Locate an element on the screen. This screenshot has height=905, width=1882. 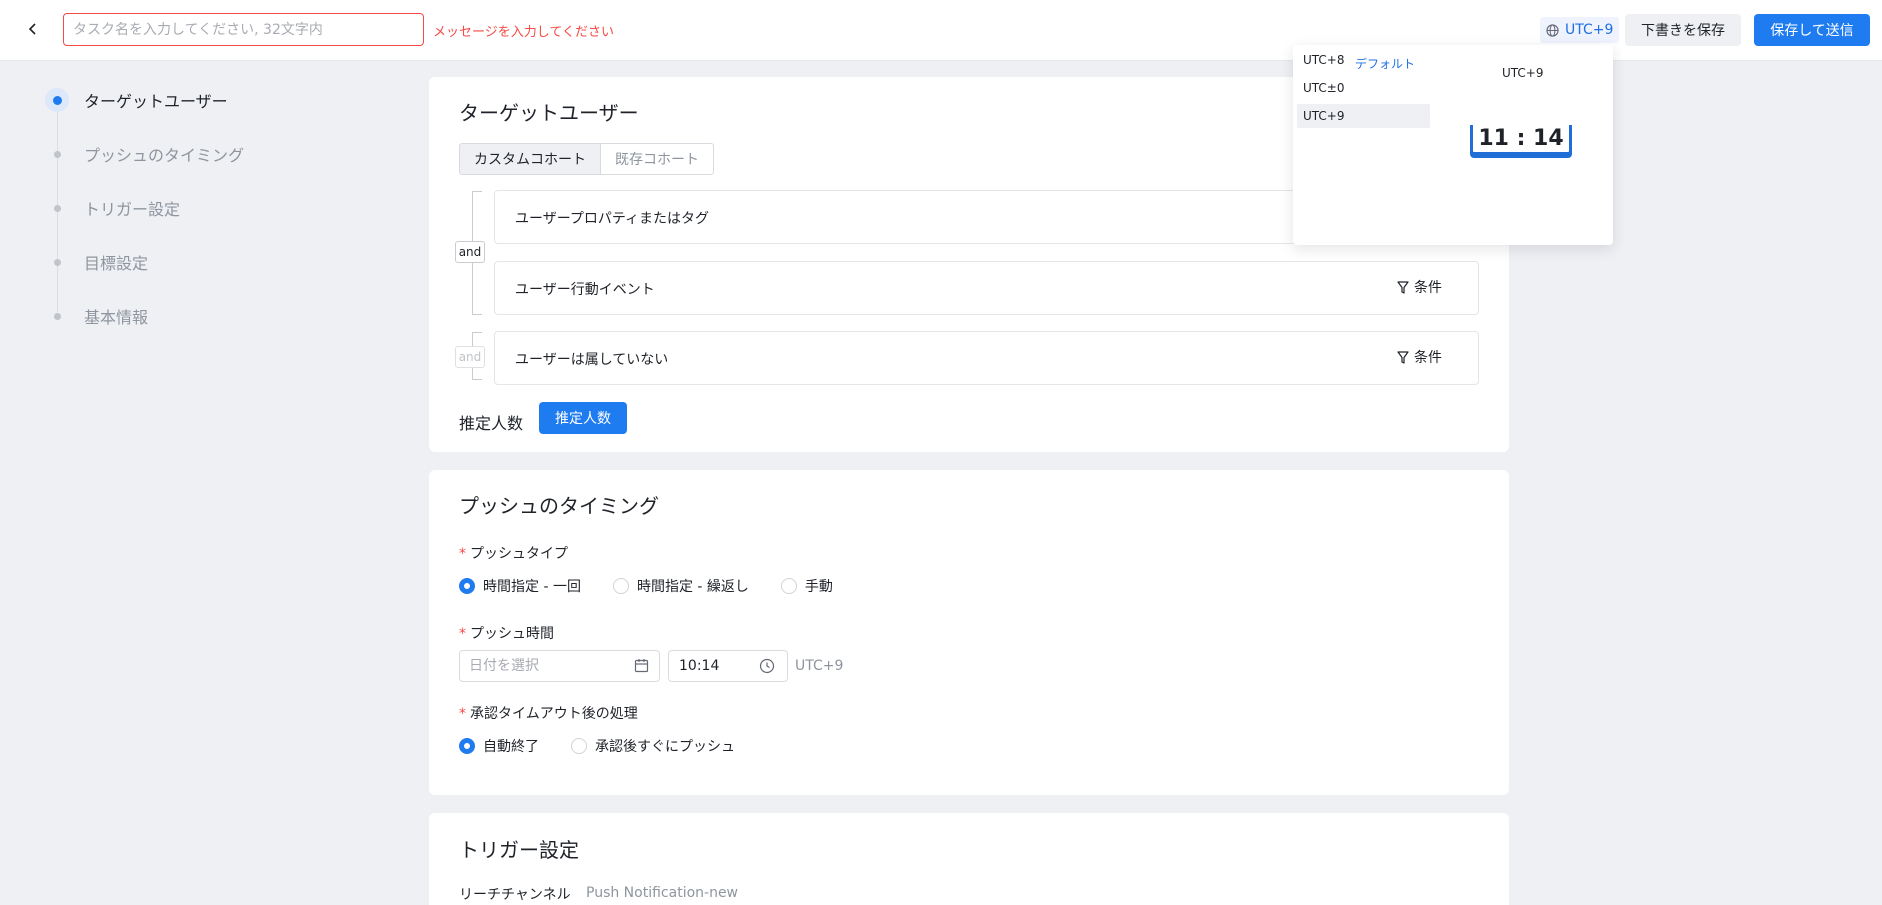
condition-not-belong: ユーザーは属していない 条件 is located at coordinates (986, 358).